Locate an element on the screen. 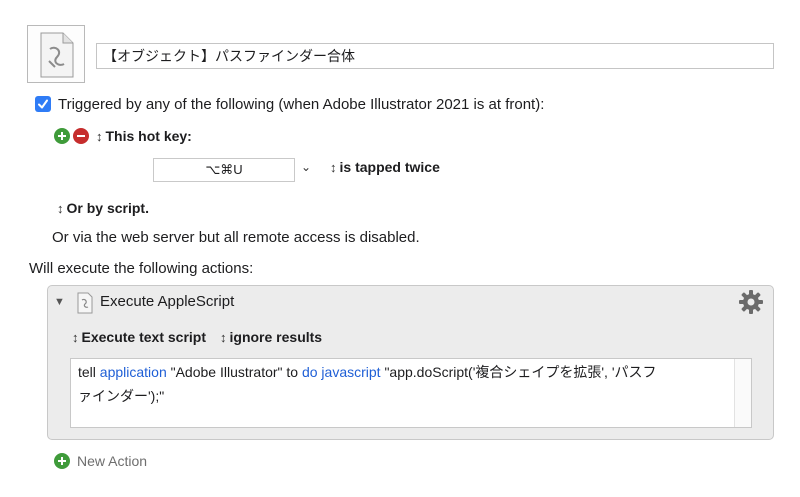 Image resolution: width=800 pixels, height=497 pixels. new-action-button: New Action is located at coordinates (100, 461).